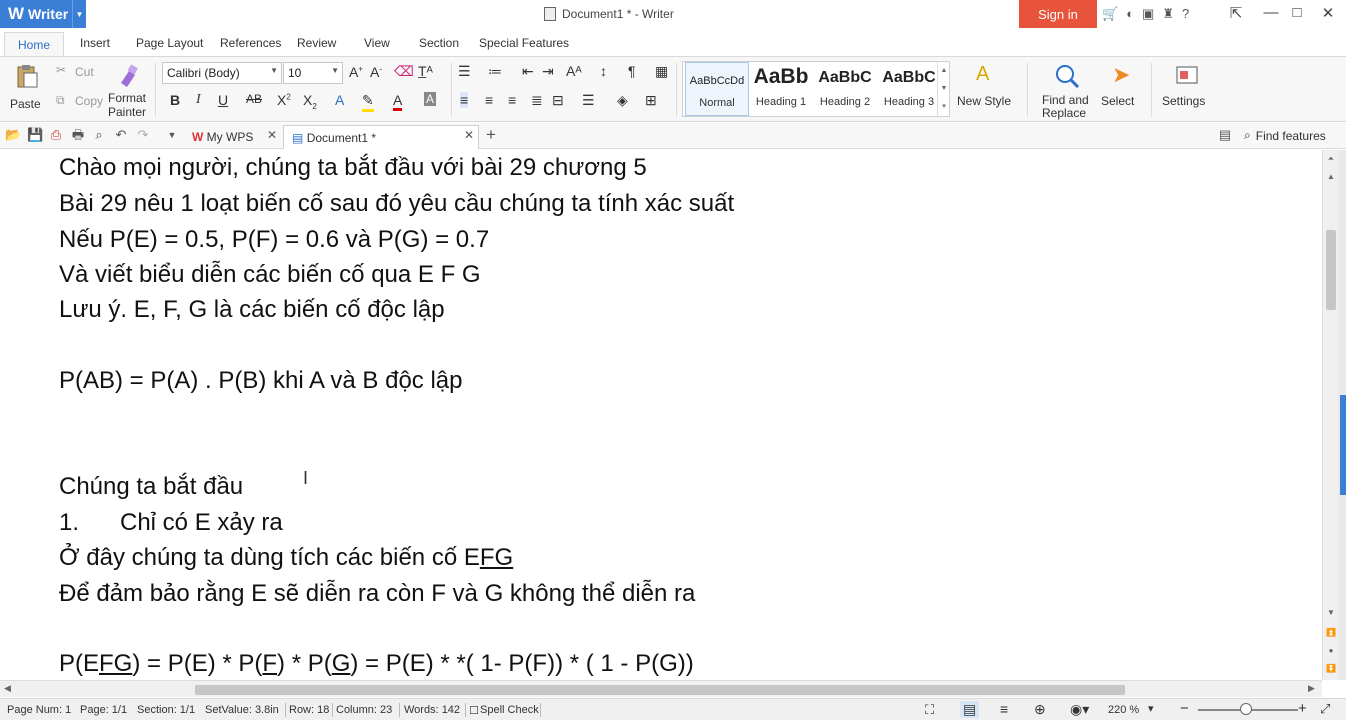 The height and width of the screenshot is (720, 1346). I want to click on tab-view: View, so click(377, 43).